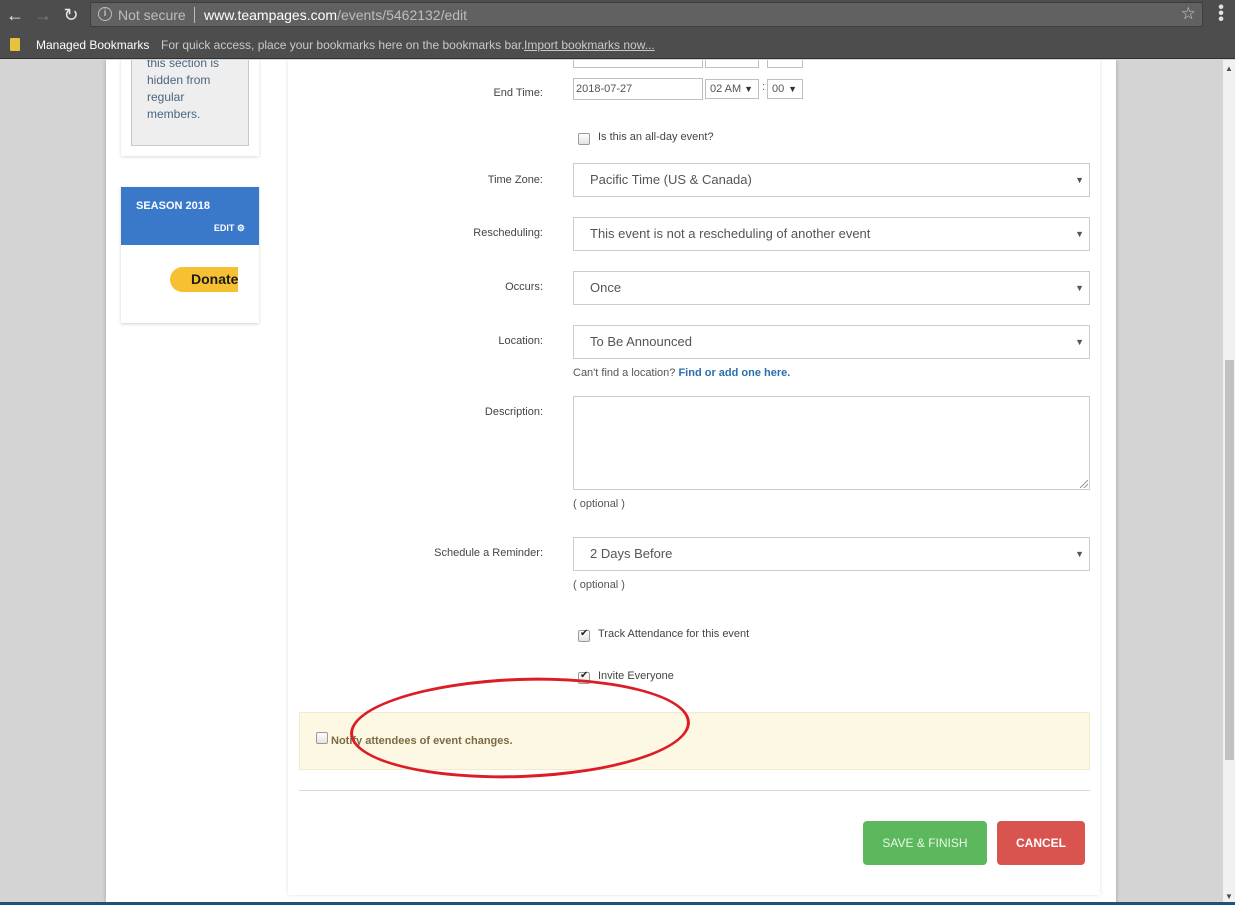  I want to click on description-textarea, so click(831, 443).